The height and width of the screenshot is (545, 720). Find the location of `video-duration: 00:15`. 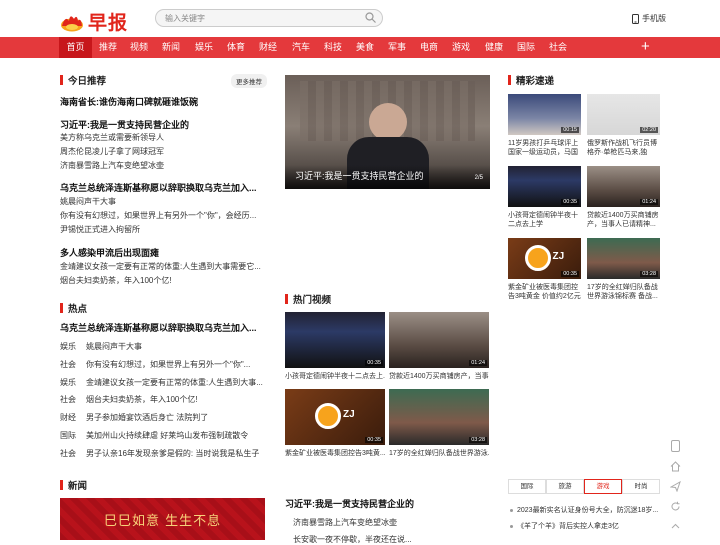

video-duration: 00:15 is located at coordinates (570, 130).